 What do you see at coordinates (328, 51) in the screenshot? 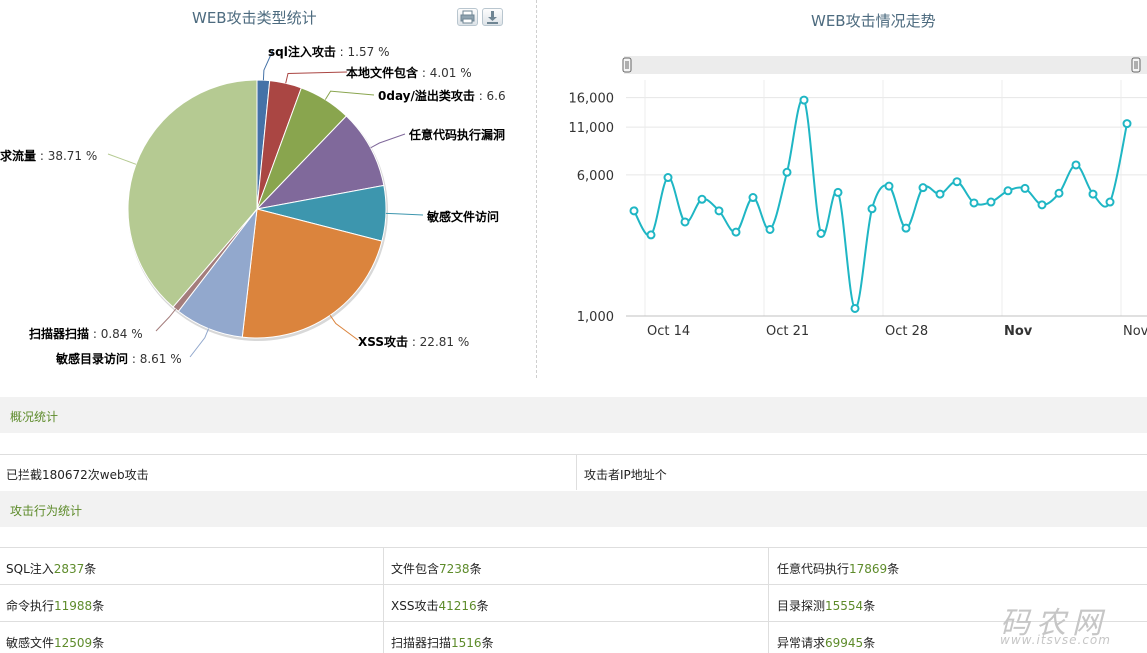
I see `pie-label-0: sql注入攻击 : 1.57 %` at bounding box center [328, 51].